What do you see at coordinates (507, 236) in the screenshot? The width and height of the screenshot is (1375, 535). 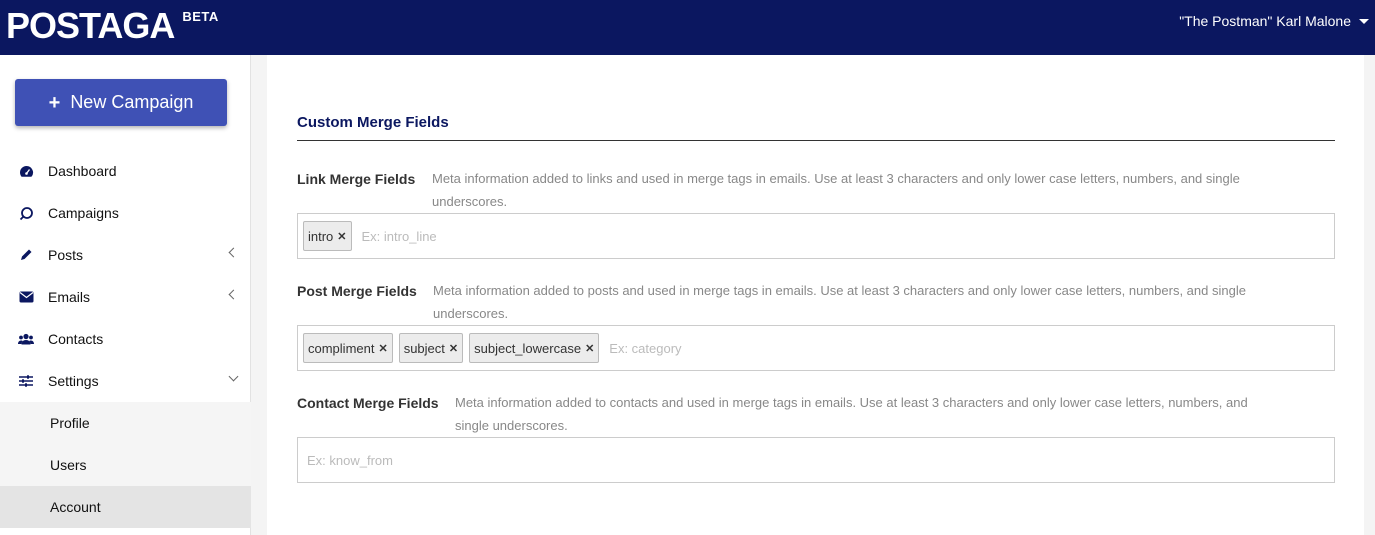 I see `link-merge-fields-entry` at bounding box center [507, 236].